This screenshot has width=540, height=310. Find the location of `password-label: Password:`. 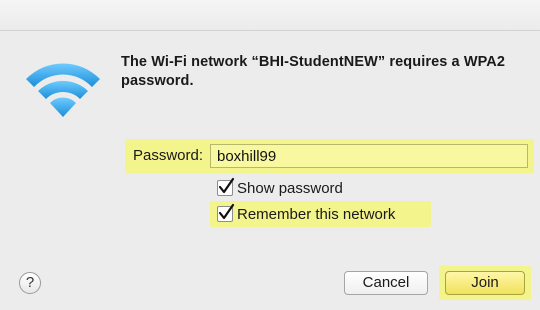

password-label: Password: is located at coordinates (168, 155).